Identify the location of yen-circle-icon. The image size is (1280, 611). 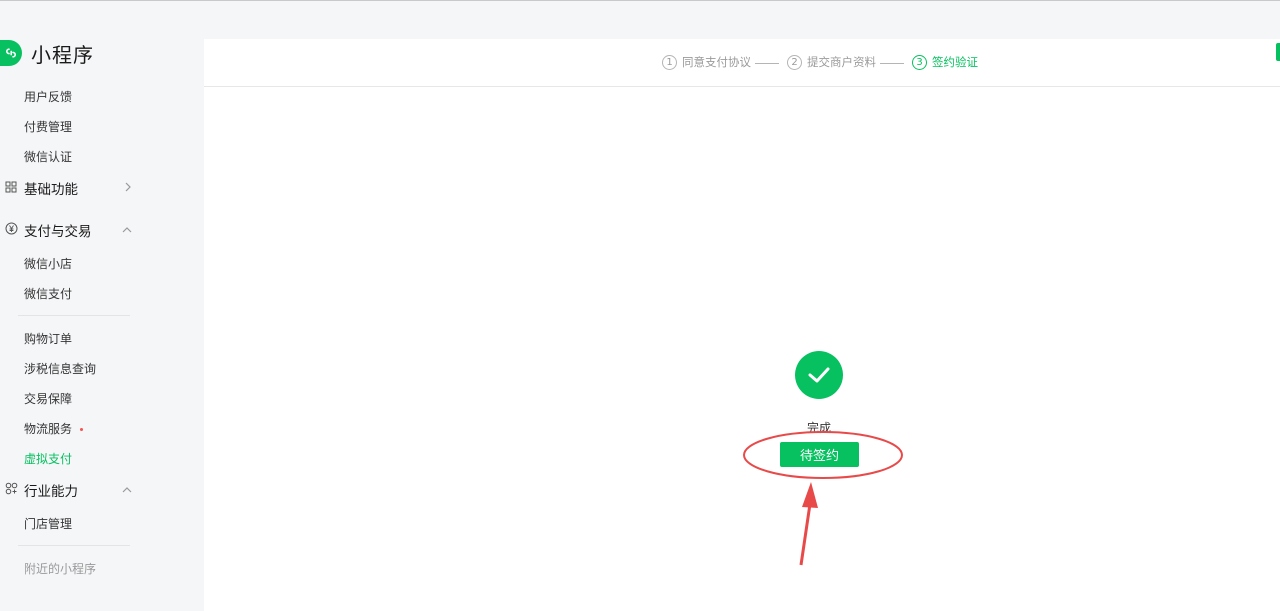
(11, 230).